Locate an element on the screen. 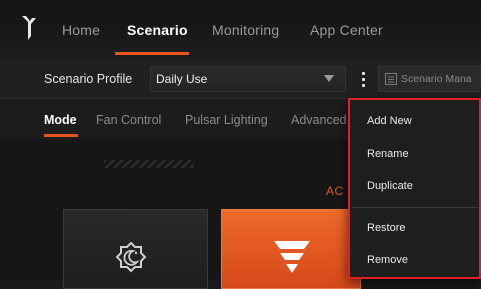 Image resolution: width=481 pixels, height=289 pixels. moon-icon is located at coordinates (131, 257).